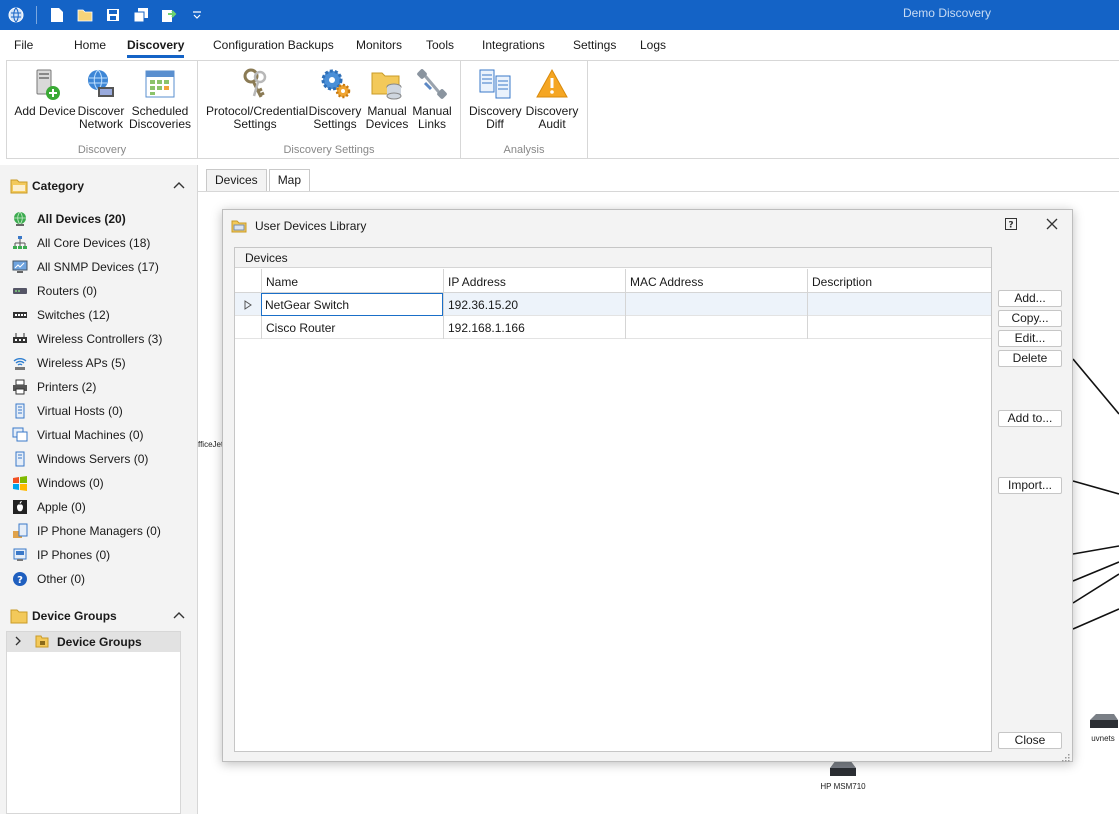  I want to click on device-groups-header: Device Groups, so click(98, 616).